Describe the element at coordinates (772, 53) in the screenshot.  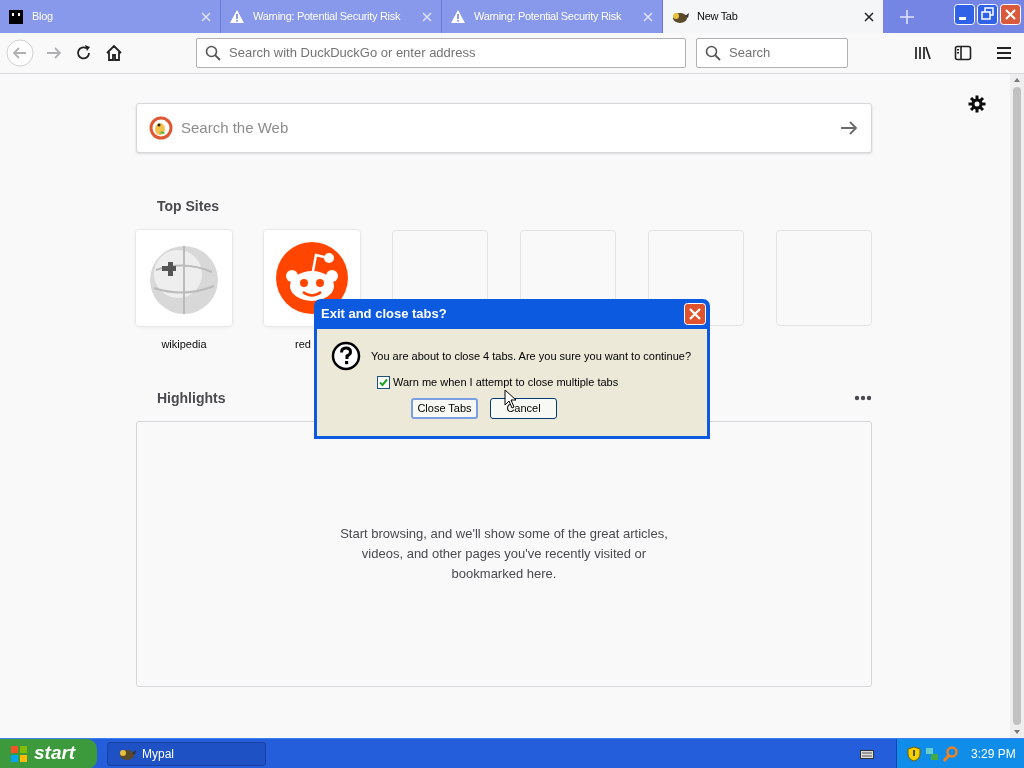
I see `search-field: Search` at that location.